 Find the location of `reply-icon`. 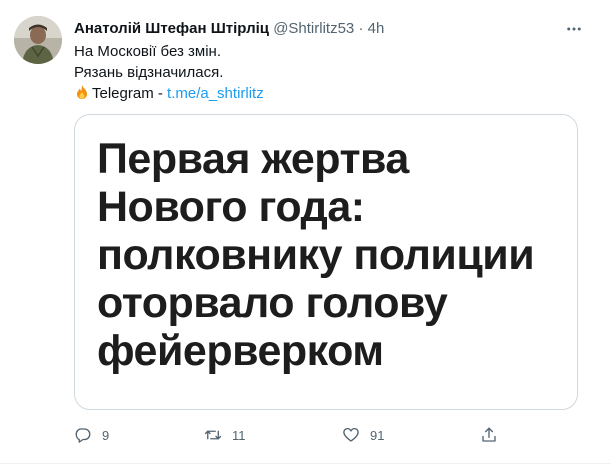

reply-icon is located at coordinates (83, 435).